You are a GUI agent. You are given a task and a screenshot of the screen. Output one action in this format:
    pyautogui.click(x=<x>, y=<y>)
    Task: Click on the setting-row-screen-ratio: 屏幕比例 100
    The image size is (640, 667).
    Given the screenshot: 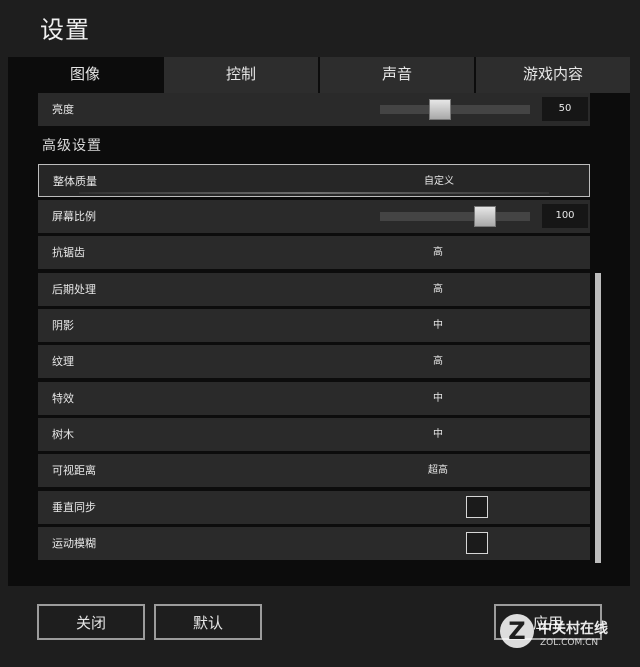 What is the action you would take?
    pyautogui.click(x=314, y=216)
    